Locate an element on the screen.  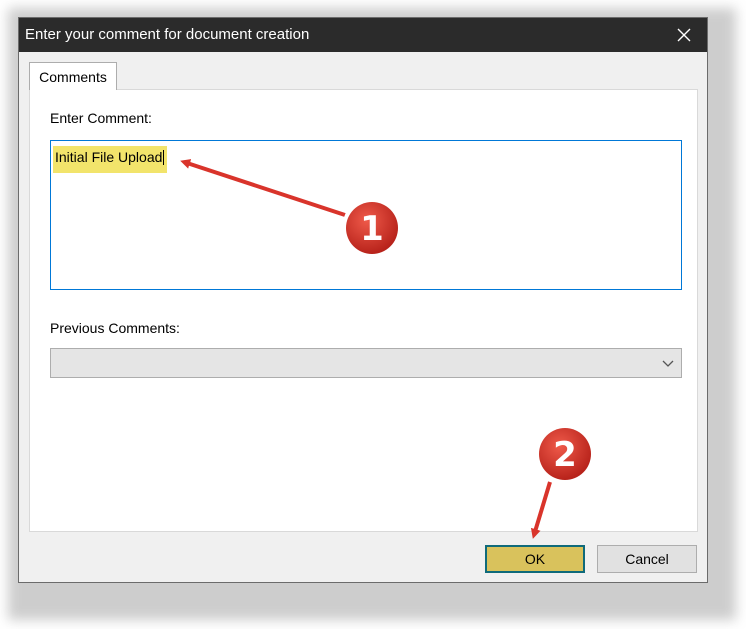
dialog-title: Enter your comment for document creation is located at coordinates (167, 34).